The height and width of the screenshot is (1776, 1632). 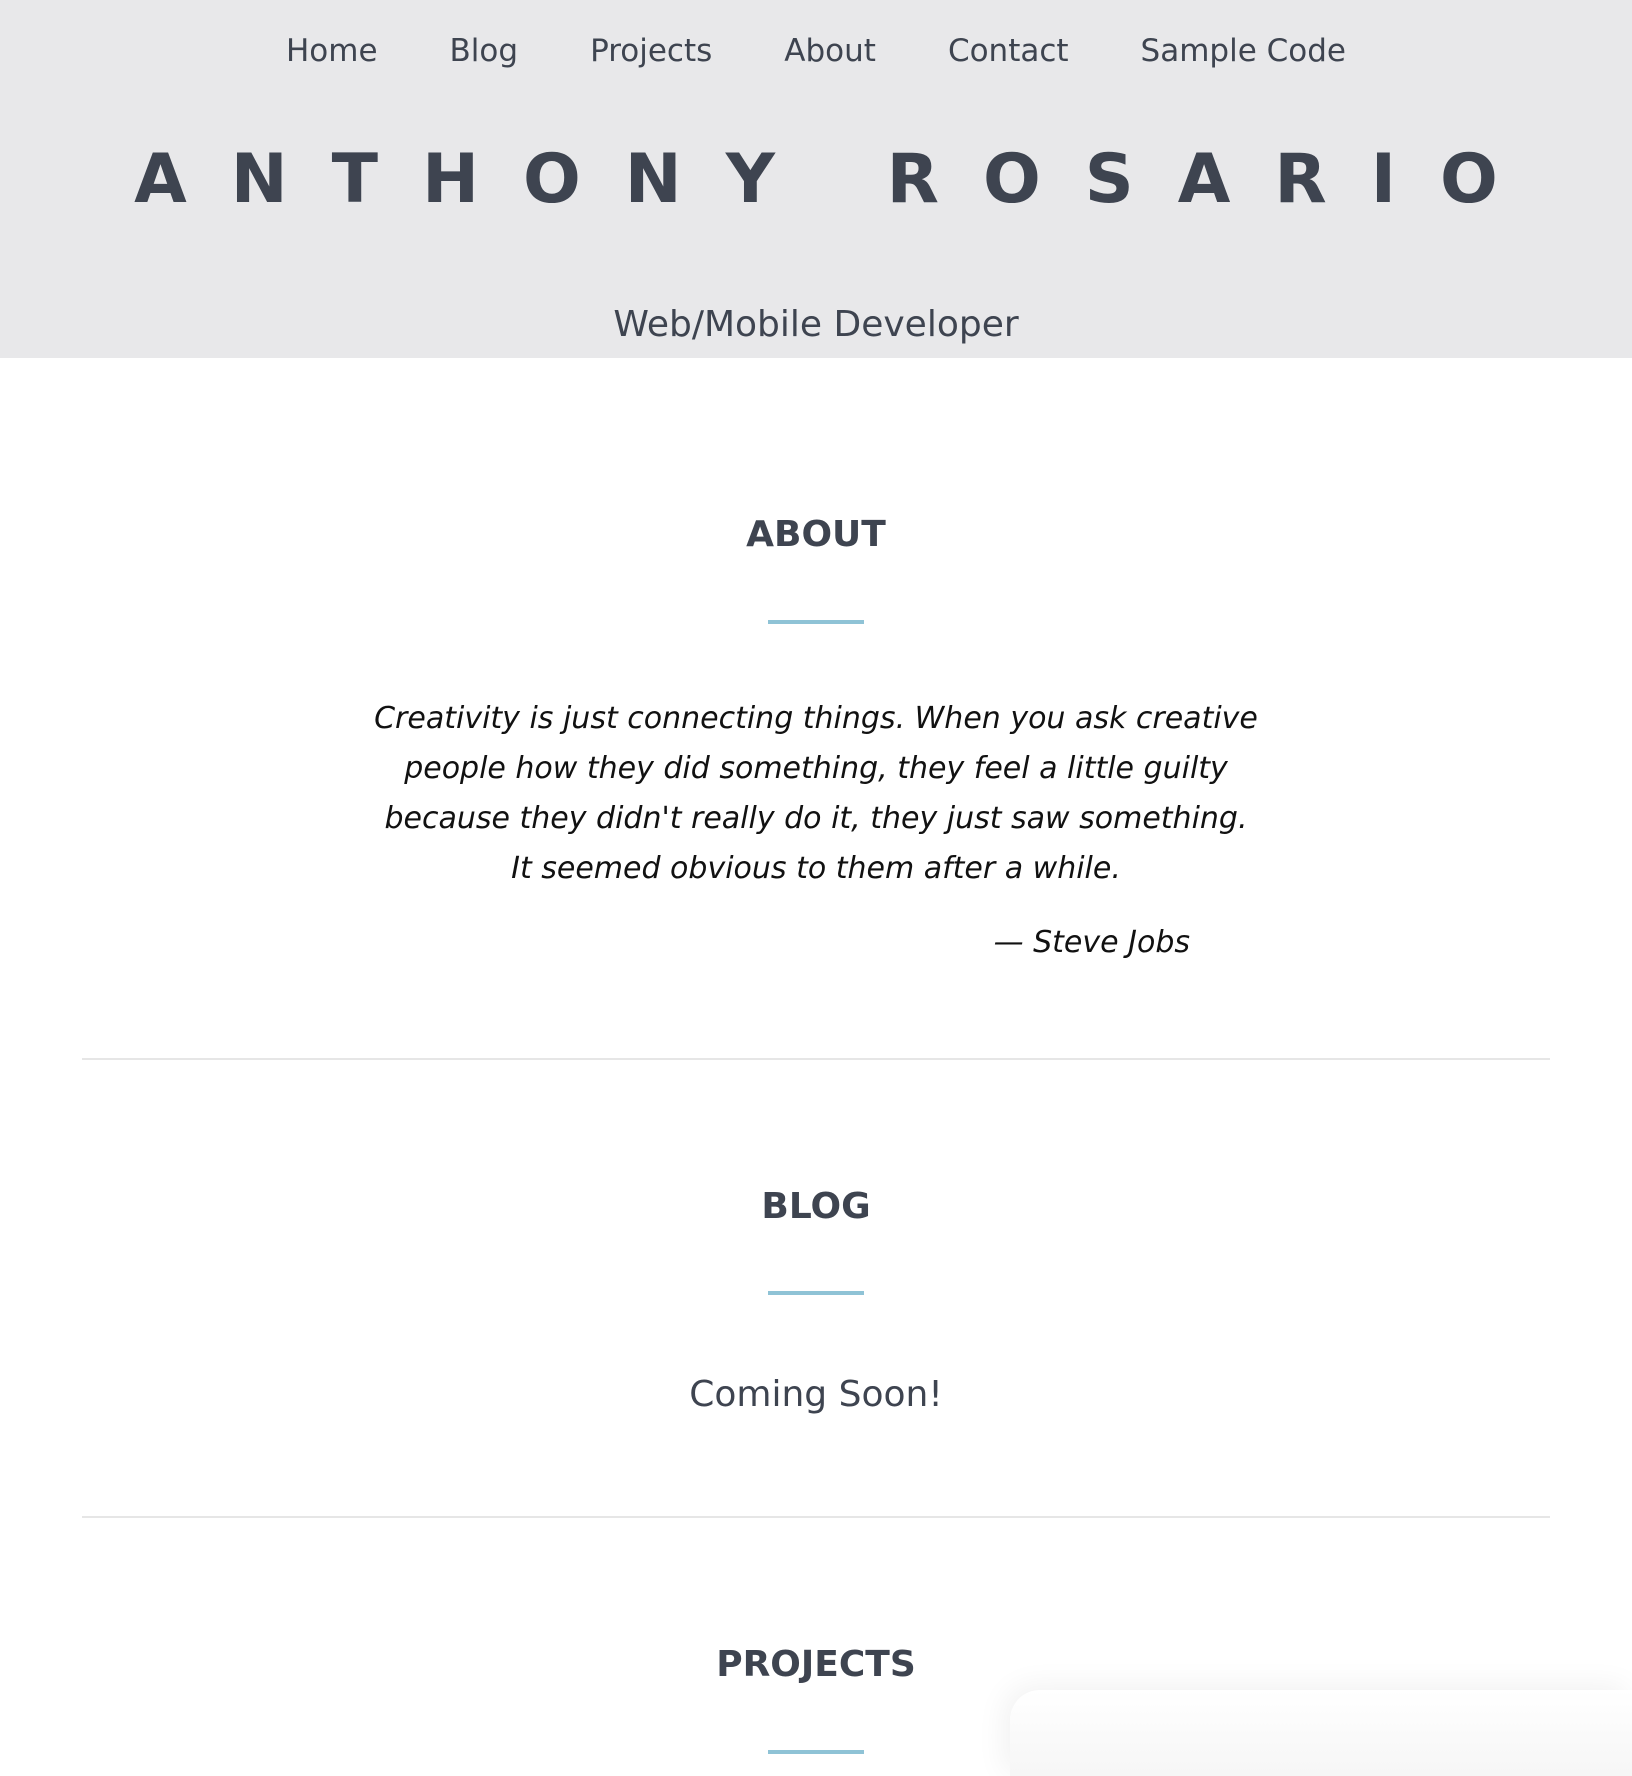 I want to click on quote-line: It seemed obvious to them after a while., so click(x=816, y=868).